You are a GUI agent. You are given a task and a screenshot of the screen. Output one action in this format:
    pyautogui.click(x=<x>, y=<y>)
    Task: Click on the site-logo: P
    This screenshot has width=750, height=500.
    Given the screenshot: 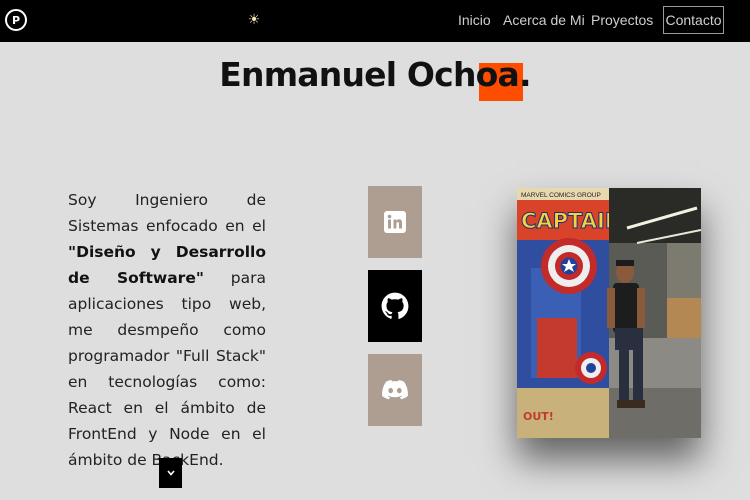 What is the action you would take?
    pyautogui.click(x=16, y=20)
    